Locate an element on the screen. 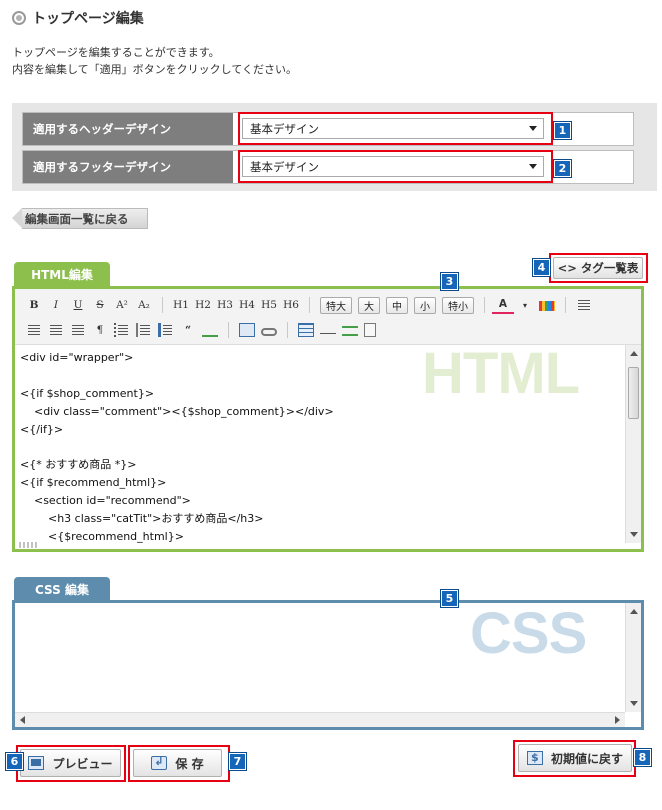  scroll-right-arrow-icon is located at coordinates (617, 720).